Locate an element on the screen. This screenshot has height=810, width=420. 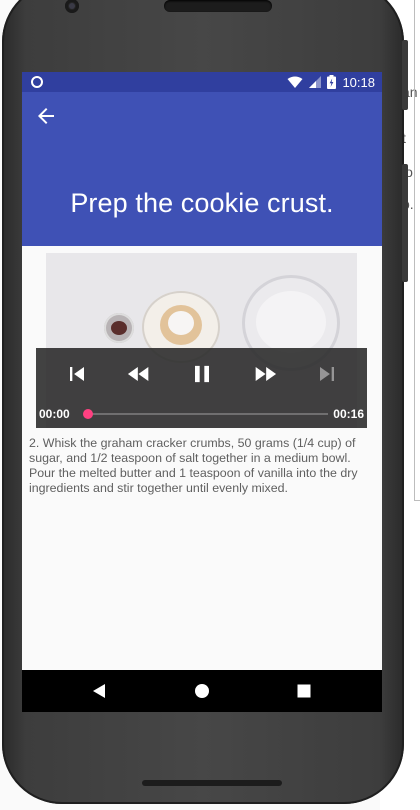
skip-next-button is located at coordinates (327, 374).